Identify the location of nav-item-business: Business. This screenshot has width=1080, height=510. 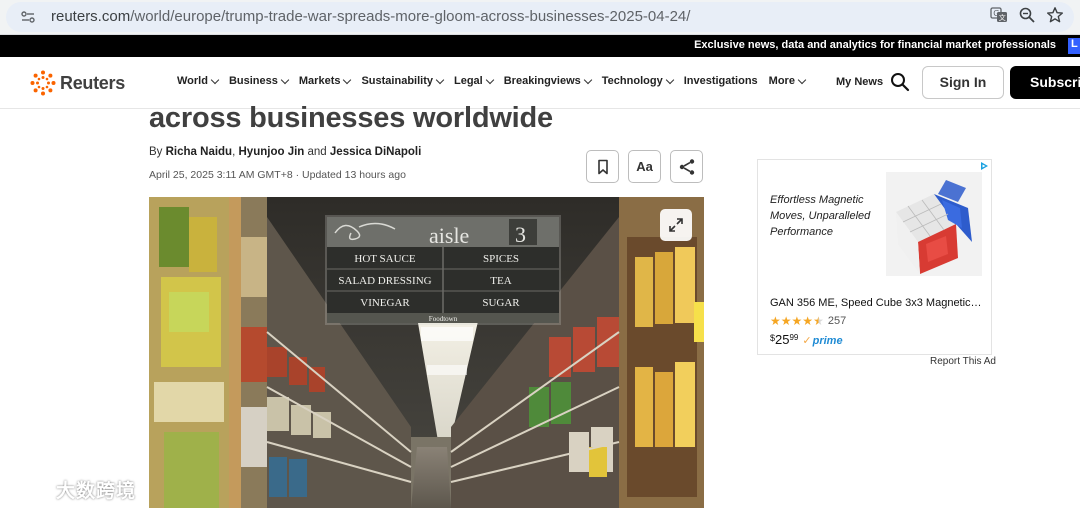
(259, 81).